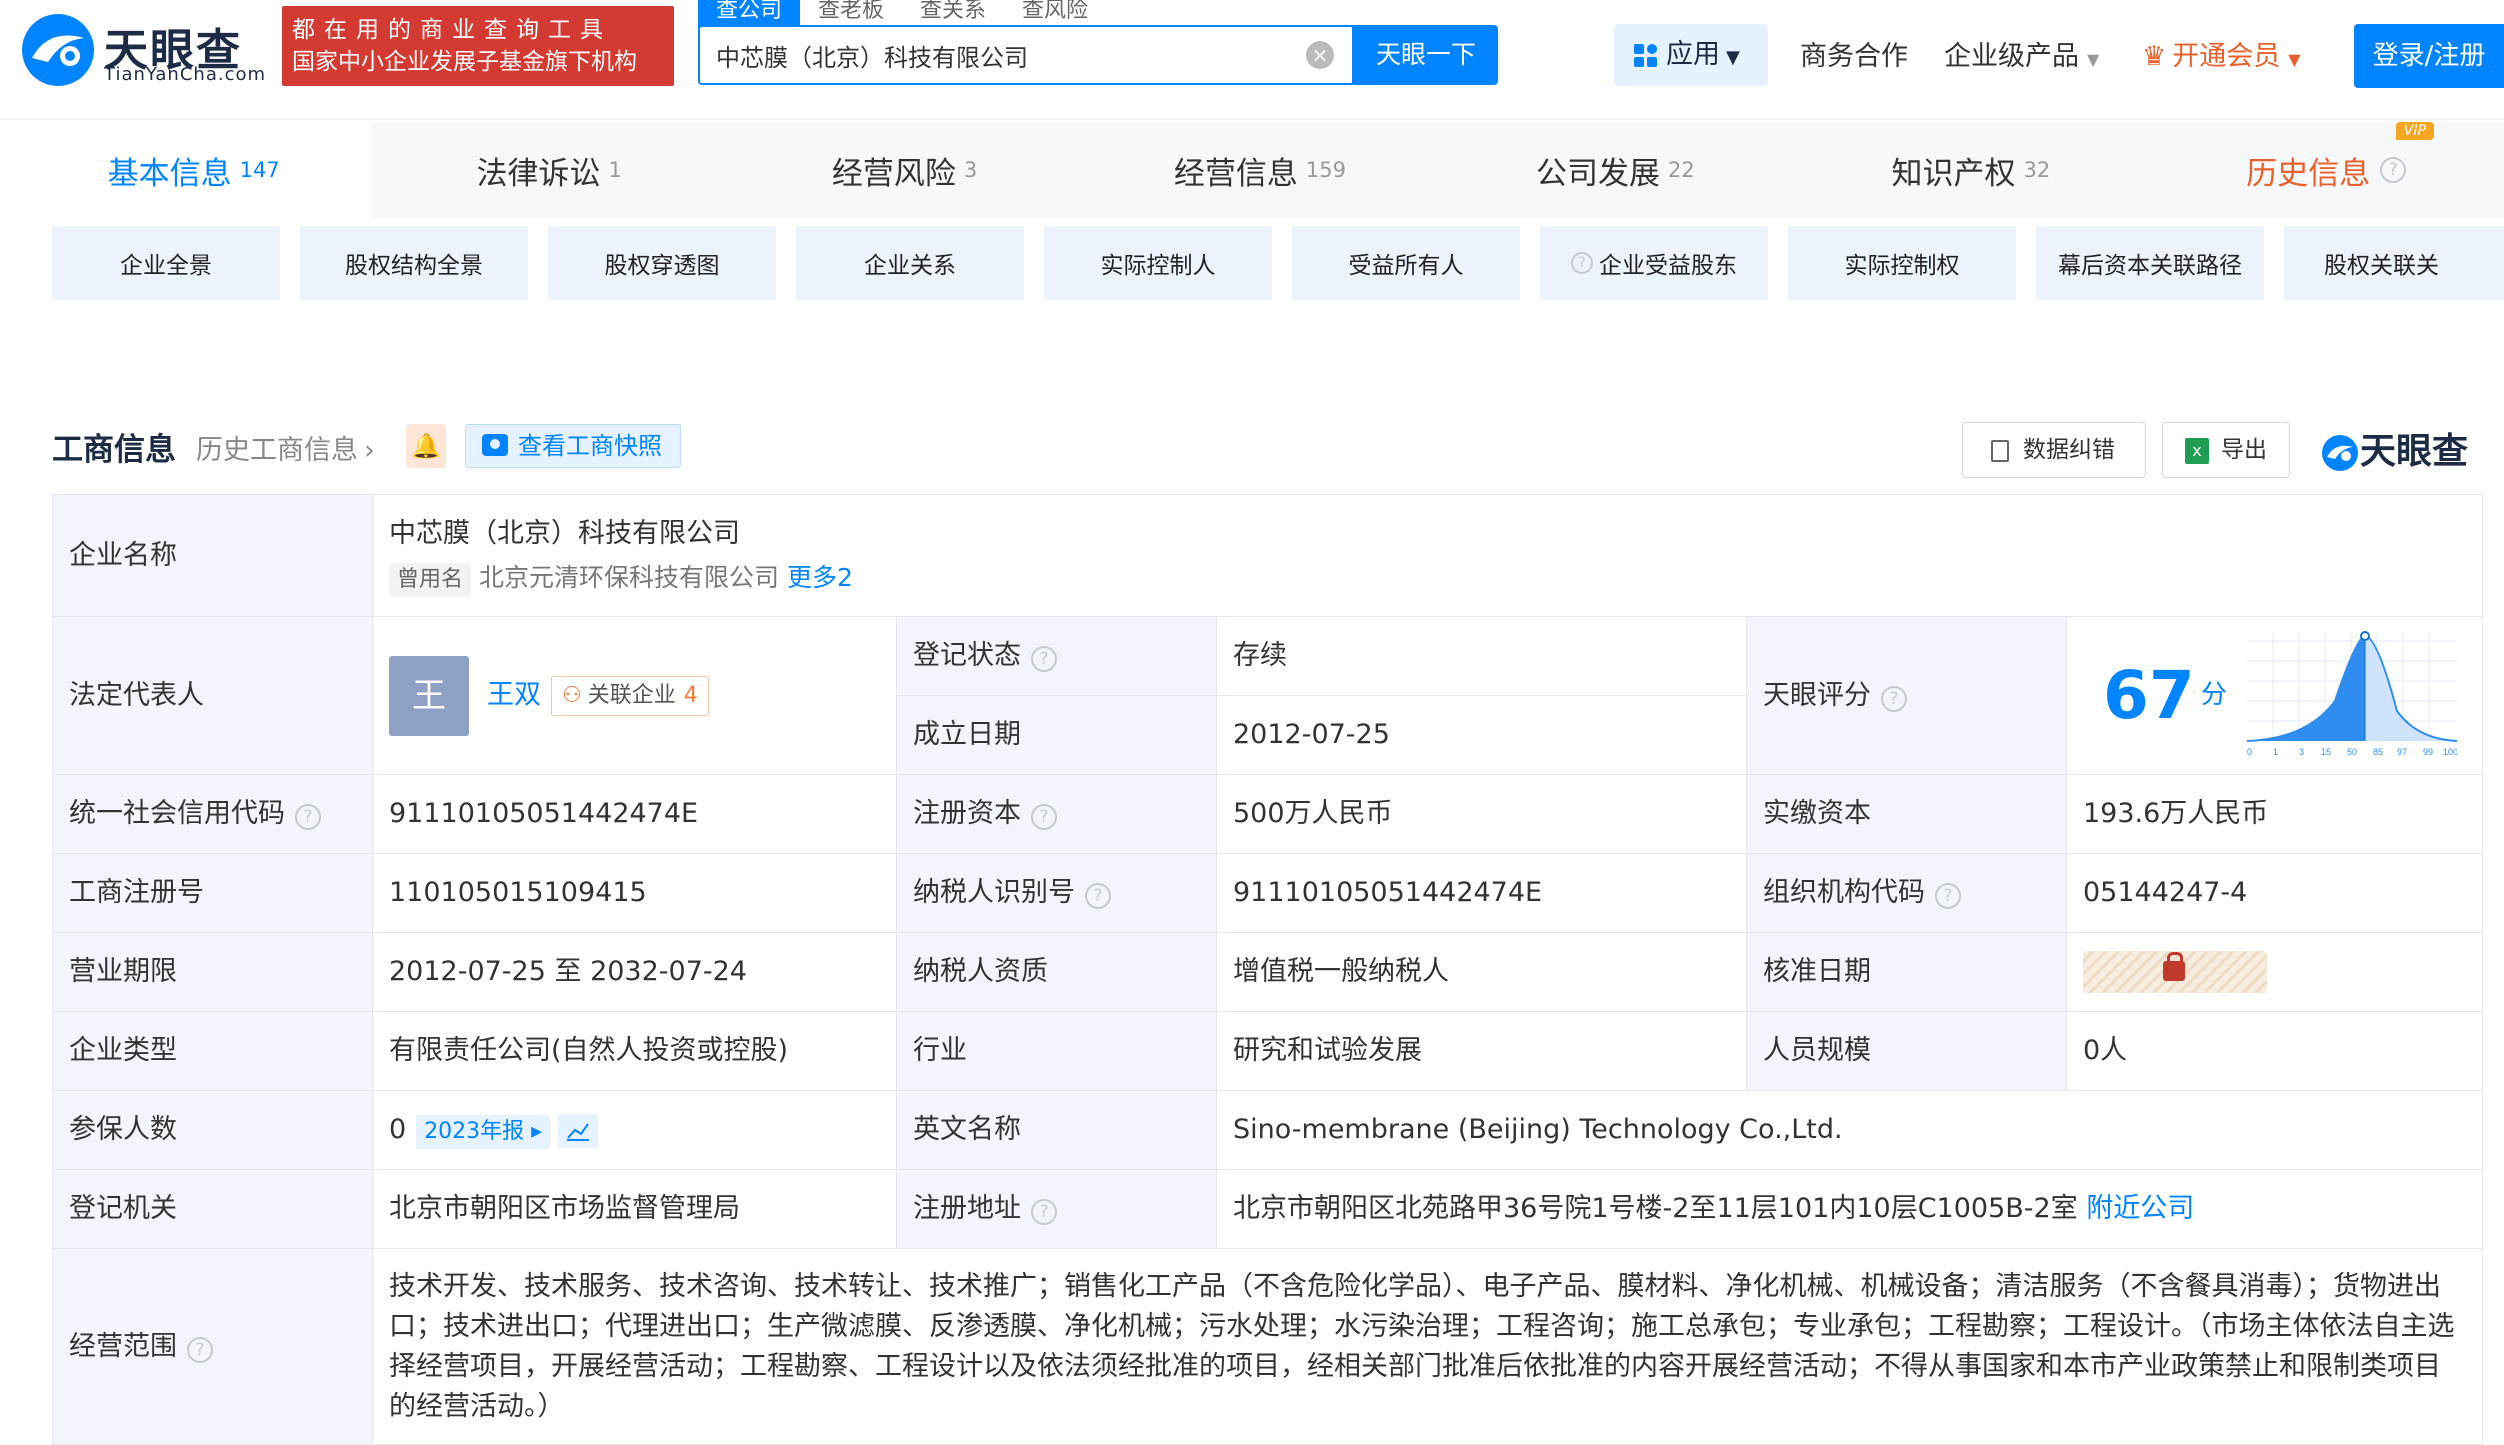 Image resolution: width=2504 pixels, height=1445 pixels. Describe the element at coordinates (166, 263) in the screenshot. I see `subtab-overview: 企业全景` at that location.